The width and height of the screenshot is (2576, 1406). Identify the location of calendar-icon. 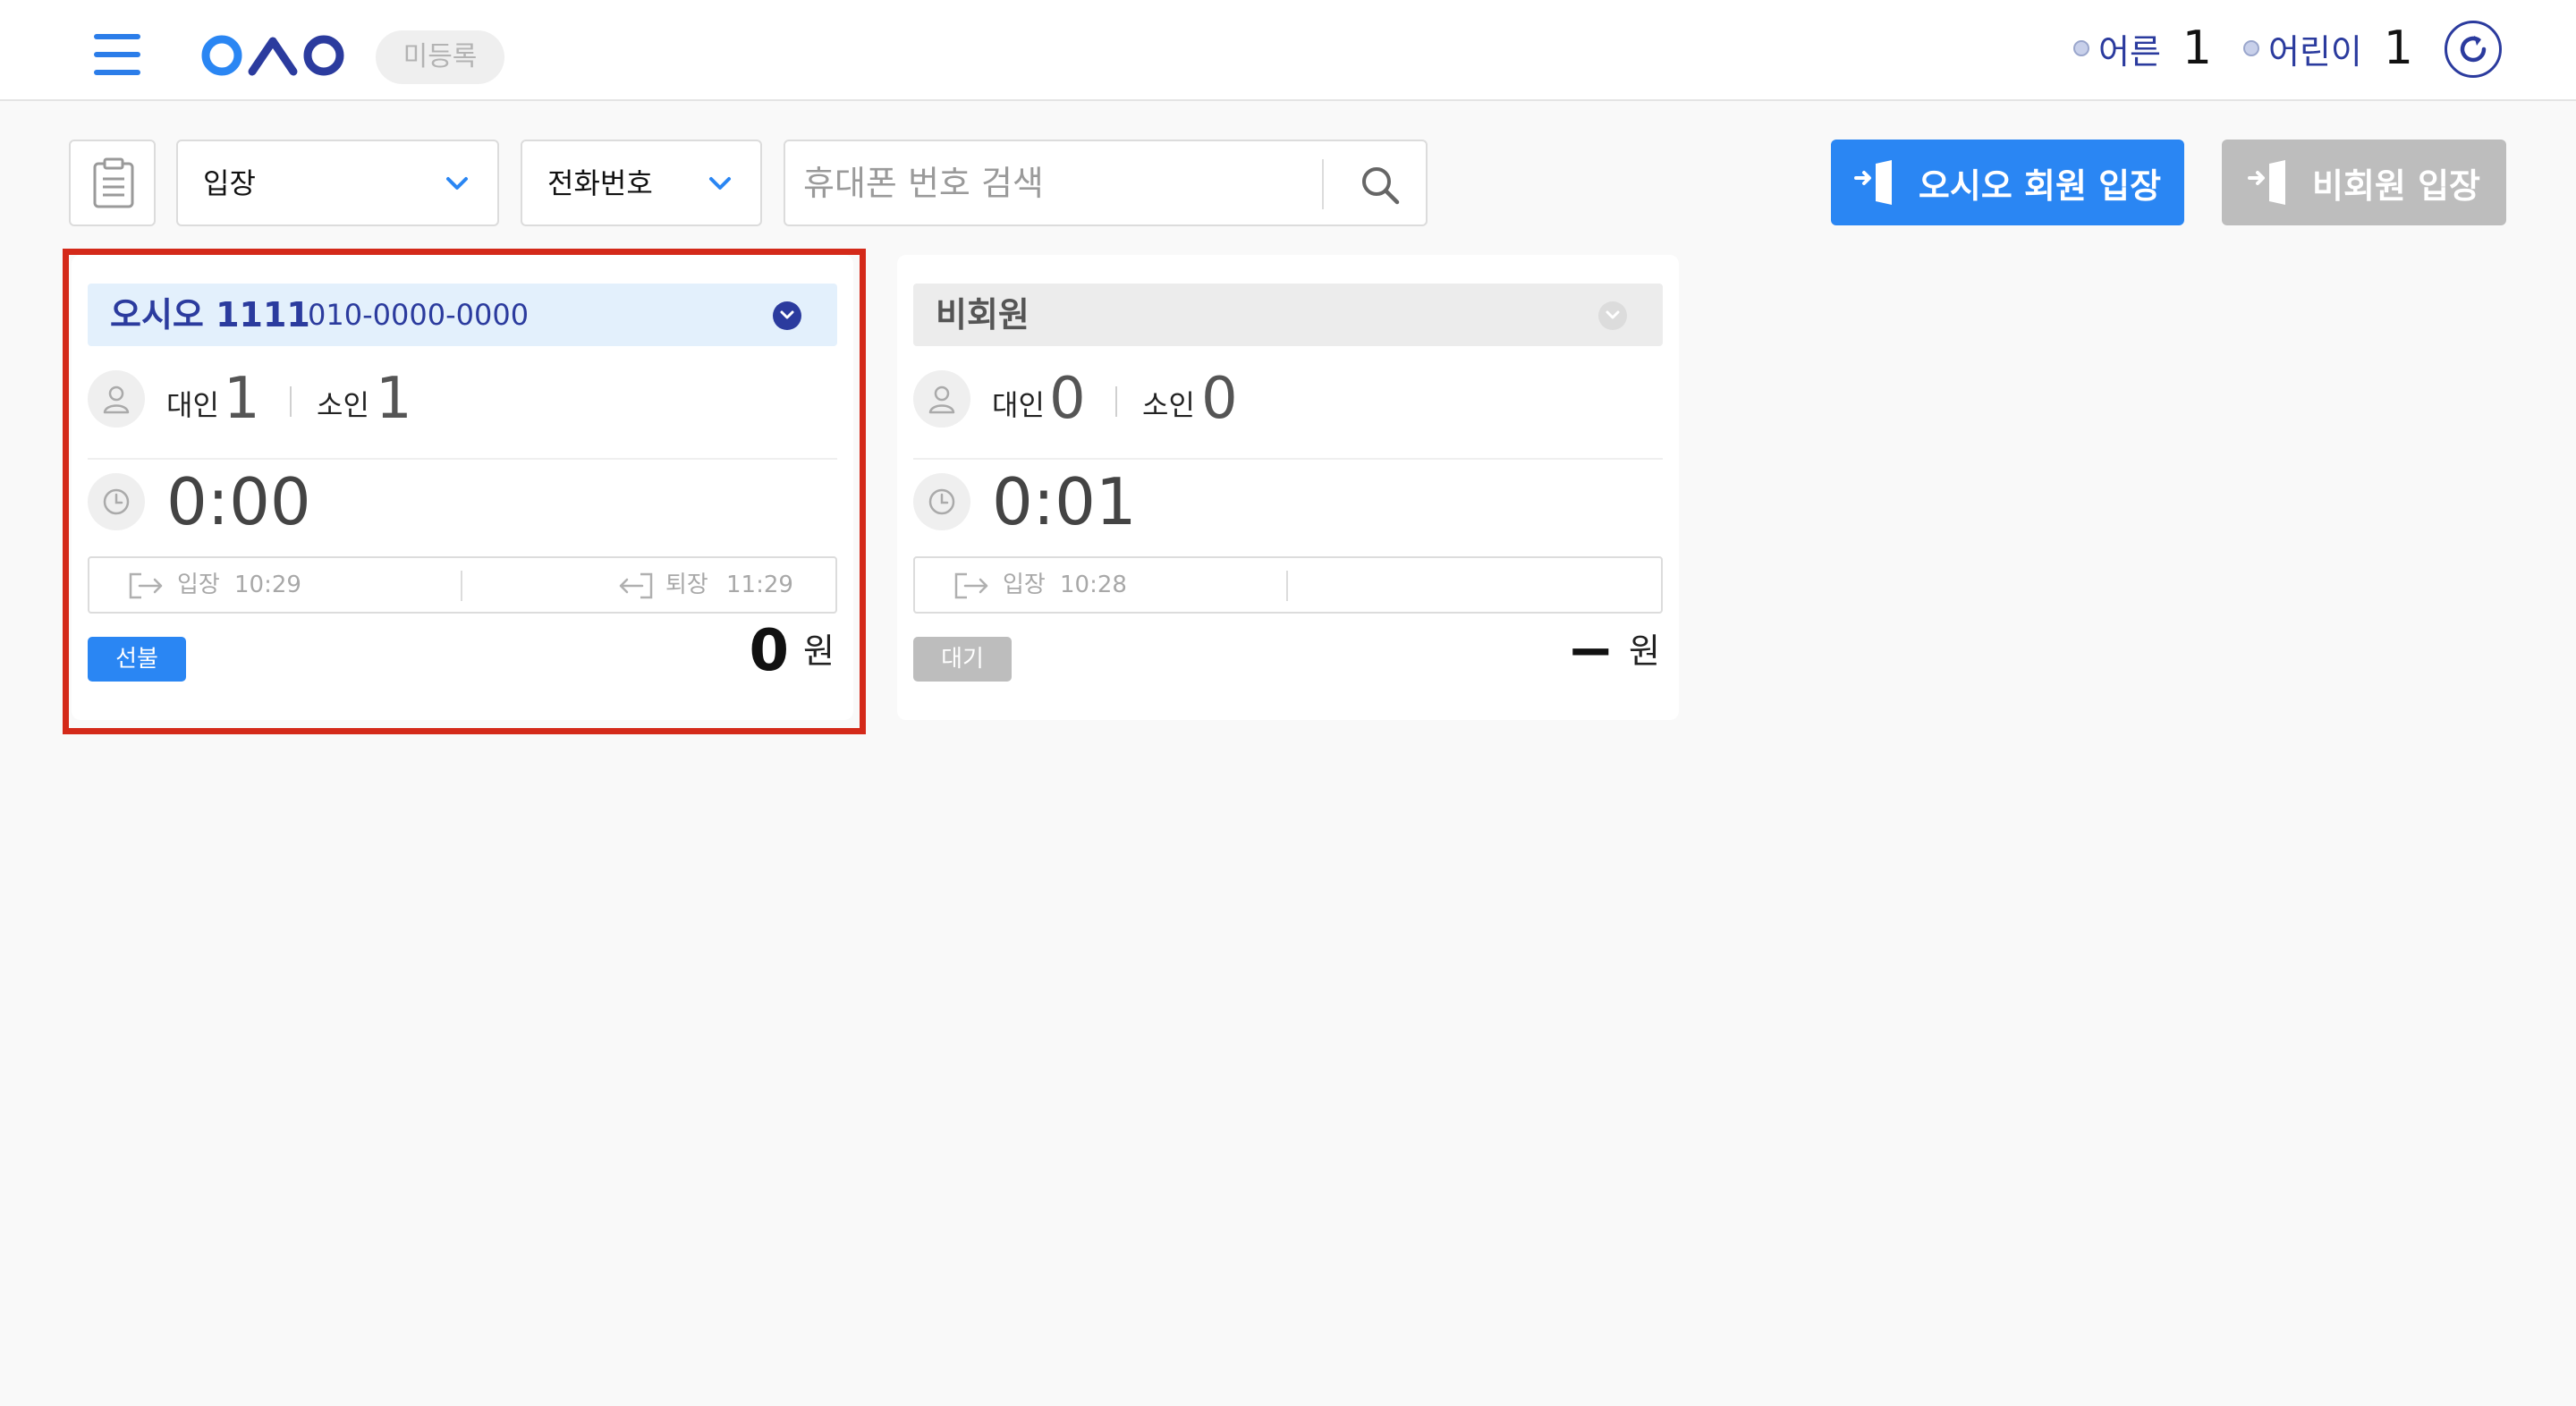
(113, 183).